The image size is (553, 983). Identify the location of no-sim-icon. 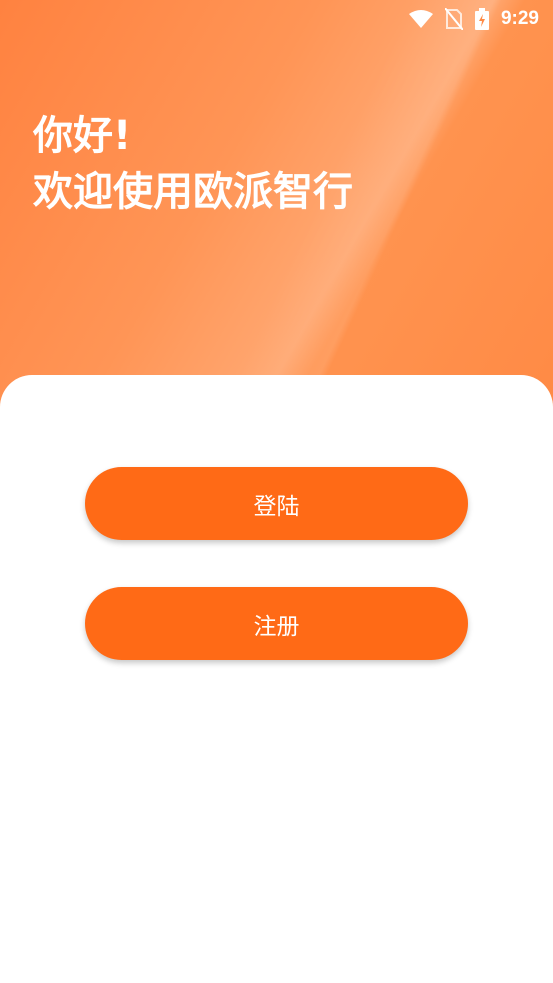
(453, 19).